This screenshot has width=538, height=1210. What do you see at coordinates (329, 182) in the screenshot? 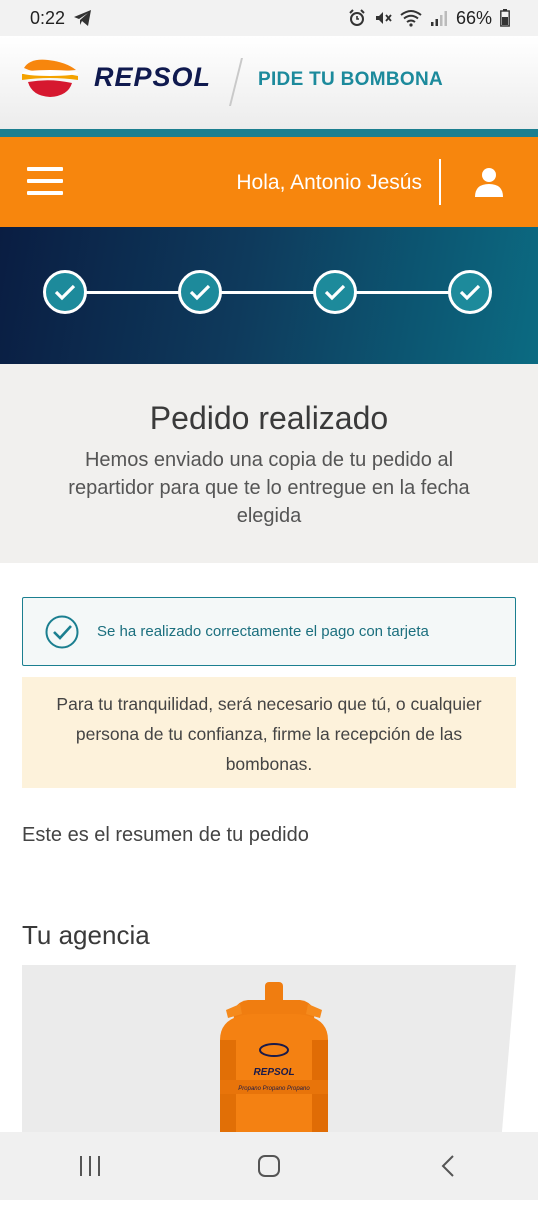
I see `user-greeting: Hola, Antonio Jesús` at bounding box center [329, 182].